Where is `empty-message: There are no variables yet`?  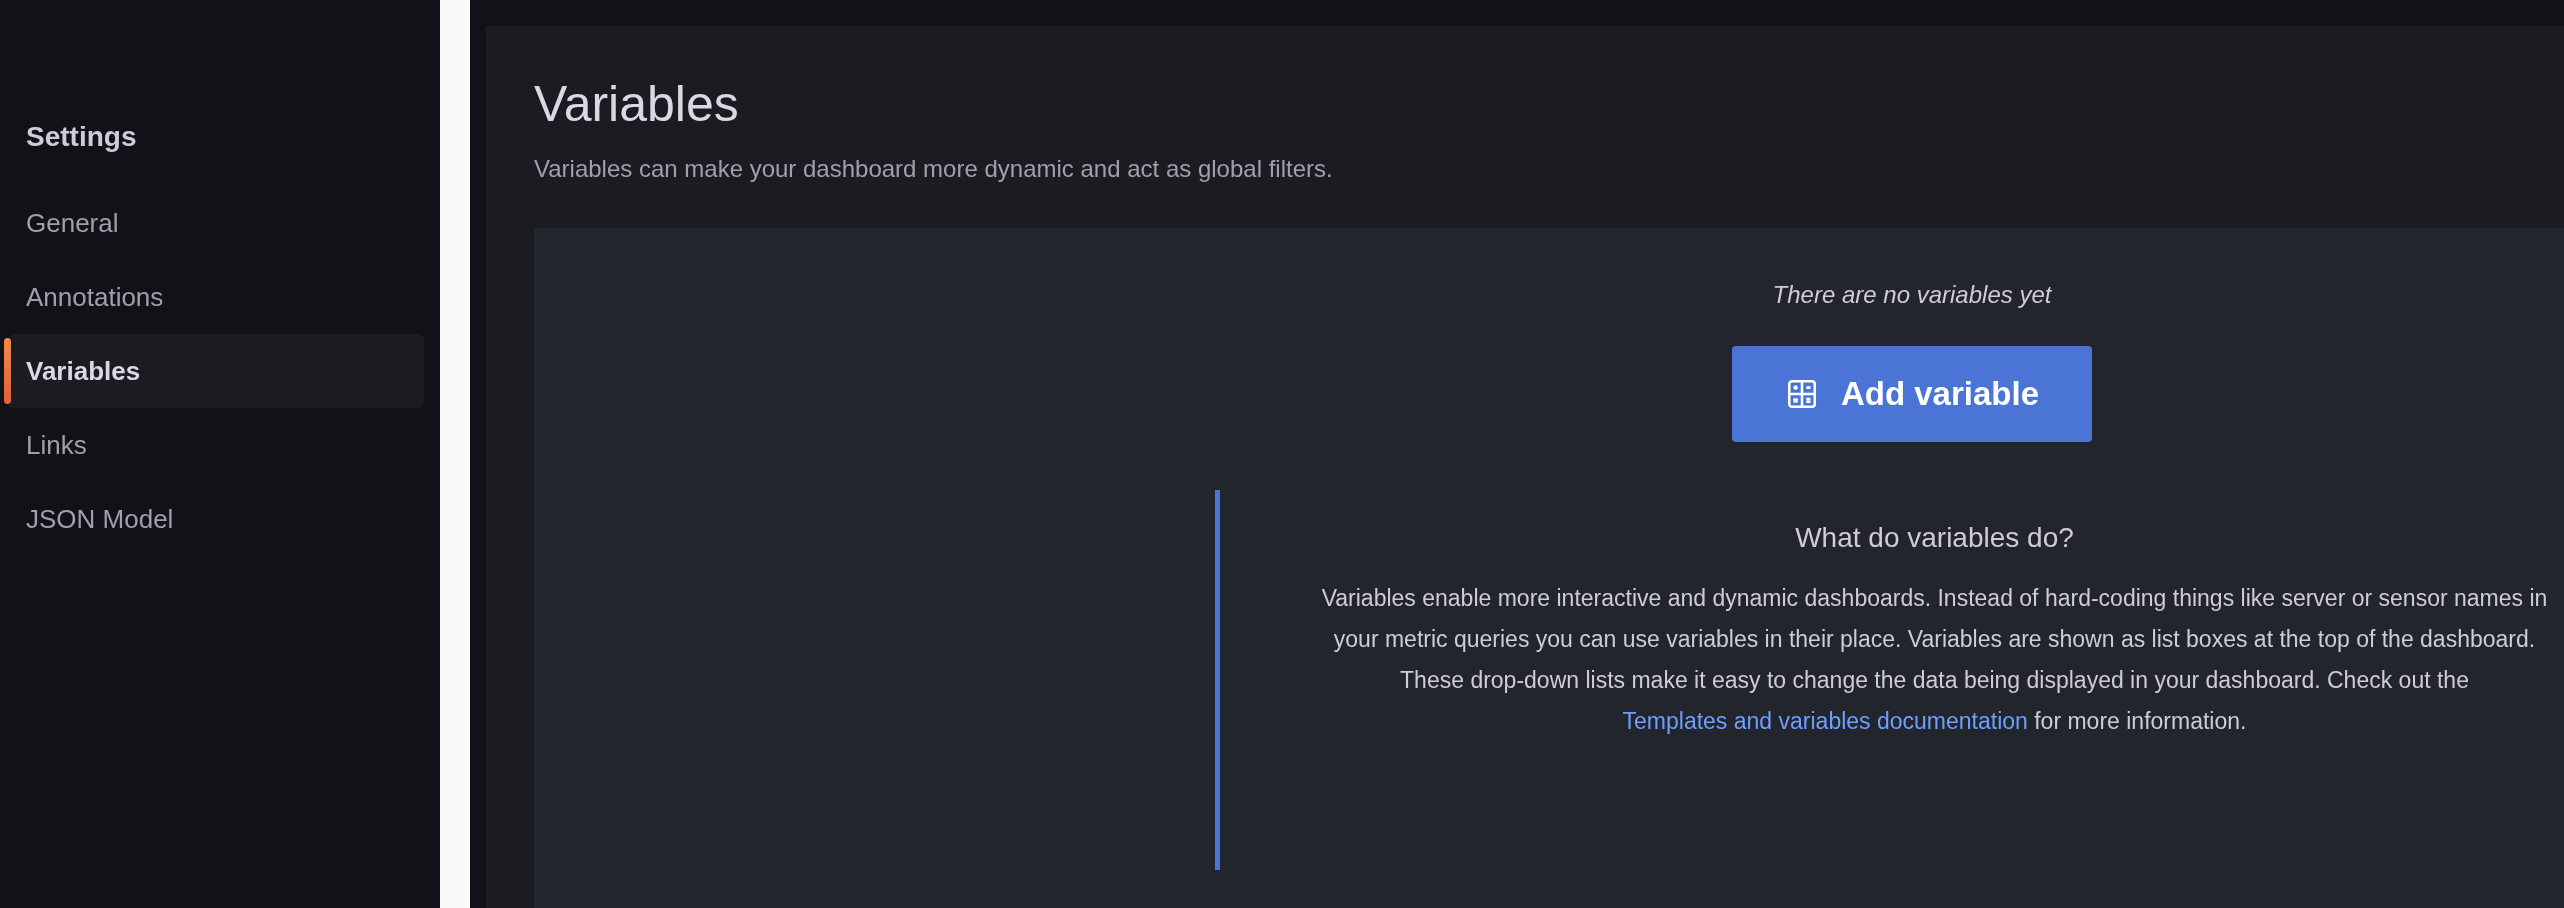 empty-message: There are no variables yet is located at coordinates (1912, 295).